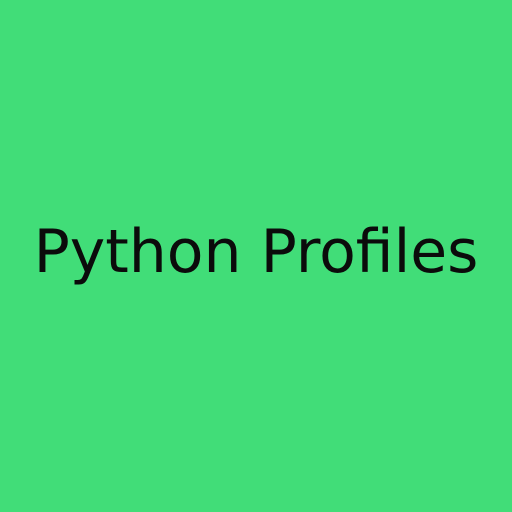  I want to click on logo-title: Python Profiles, so click(256, 252).